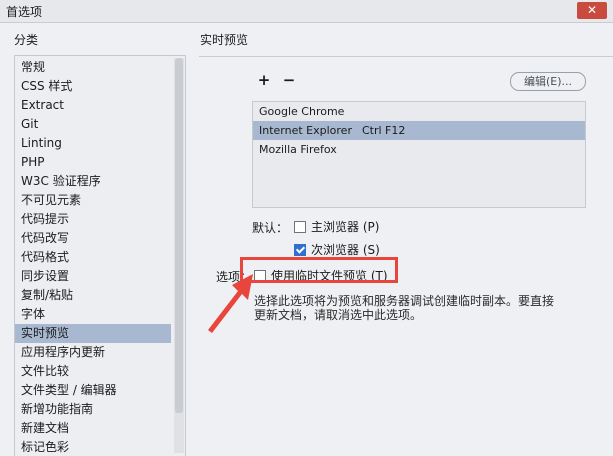  Describe the element at coordinates (179, 235) in the screenshot. I see `scrollbar-thumb` at that location.